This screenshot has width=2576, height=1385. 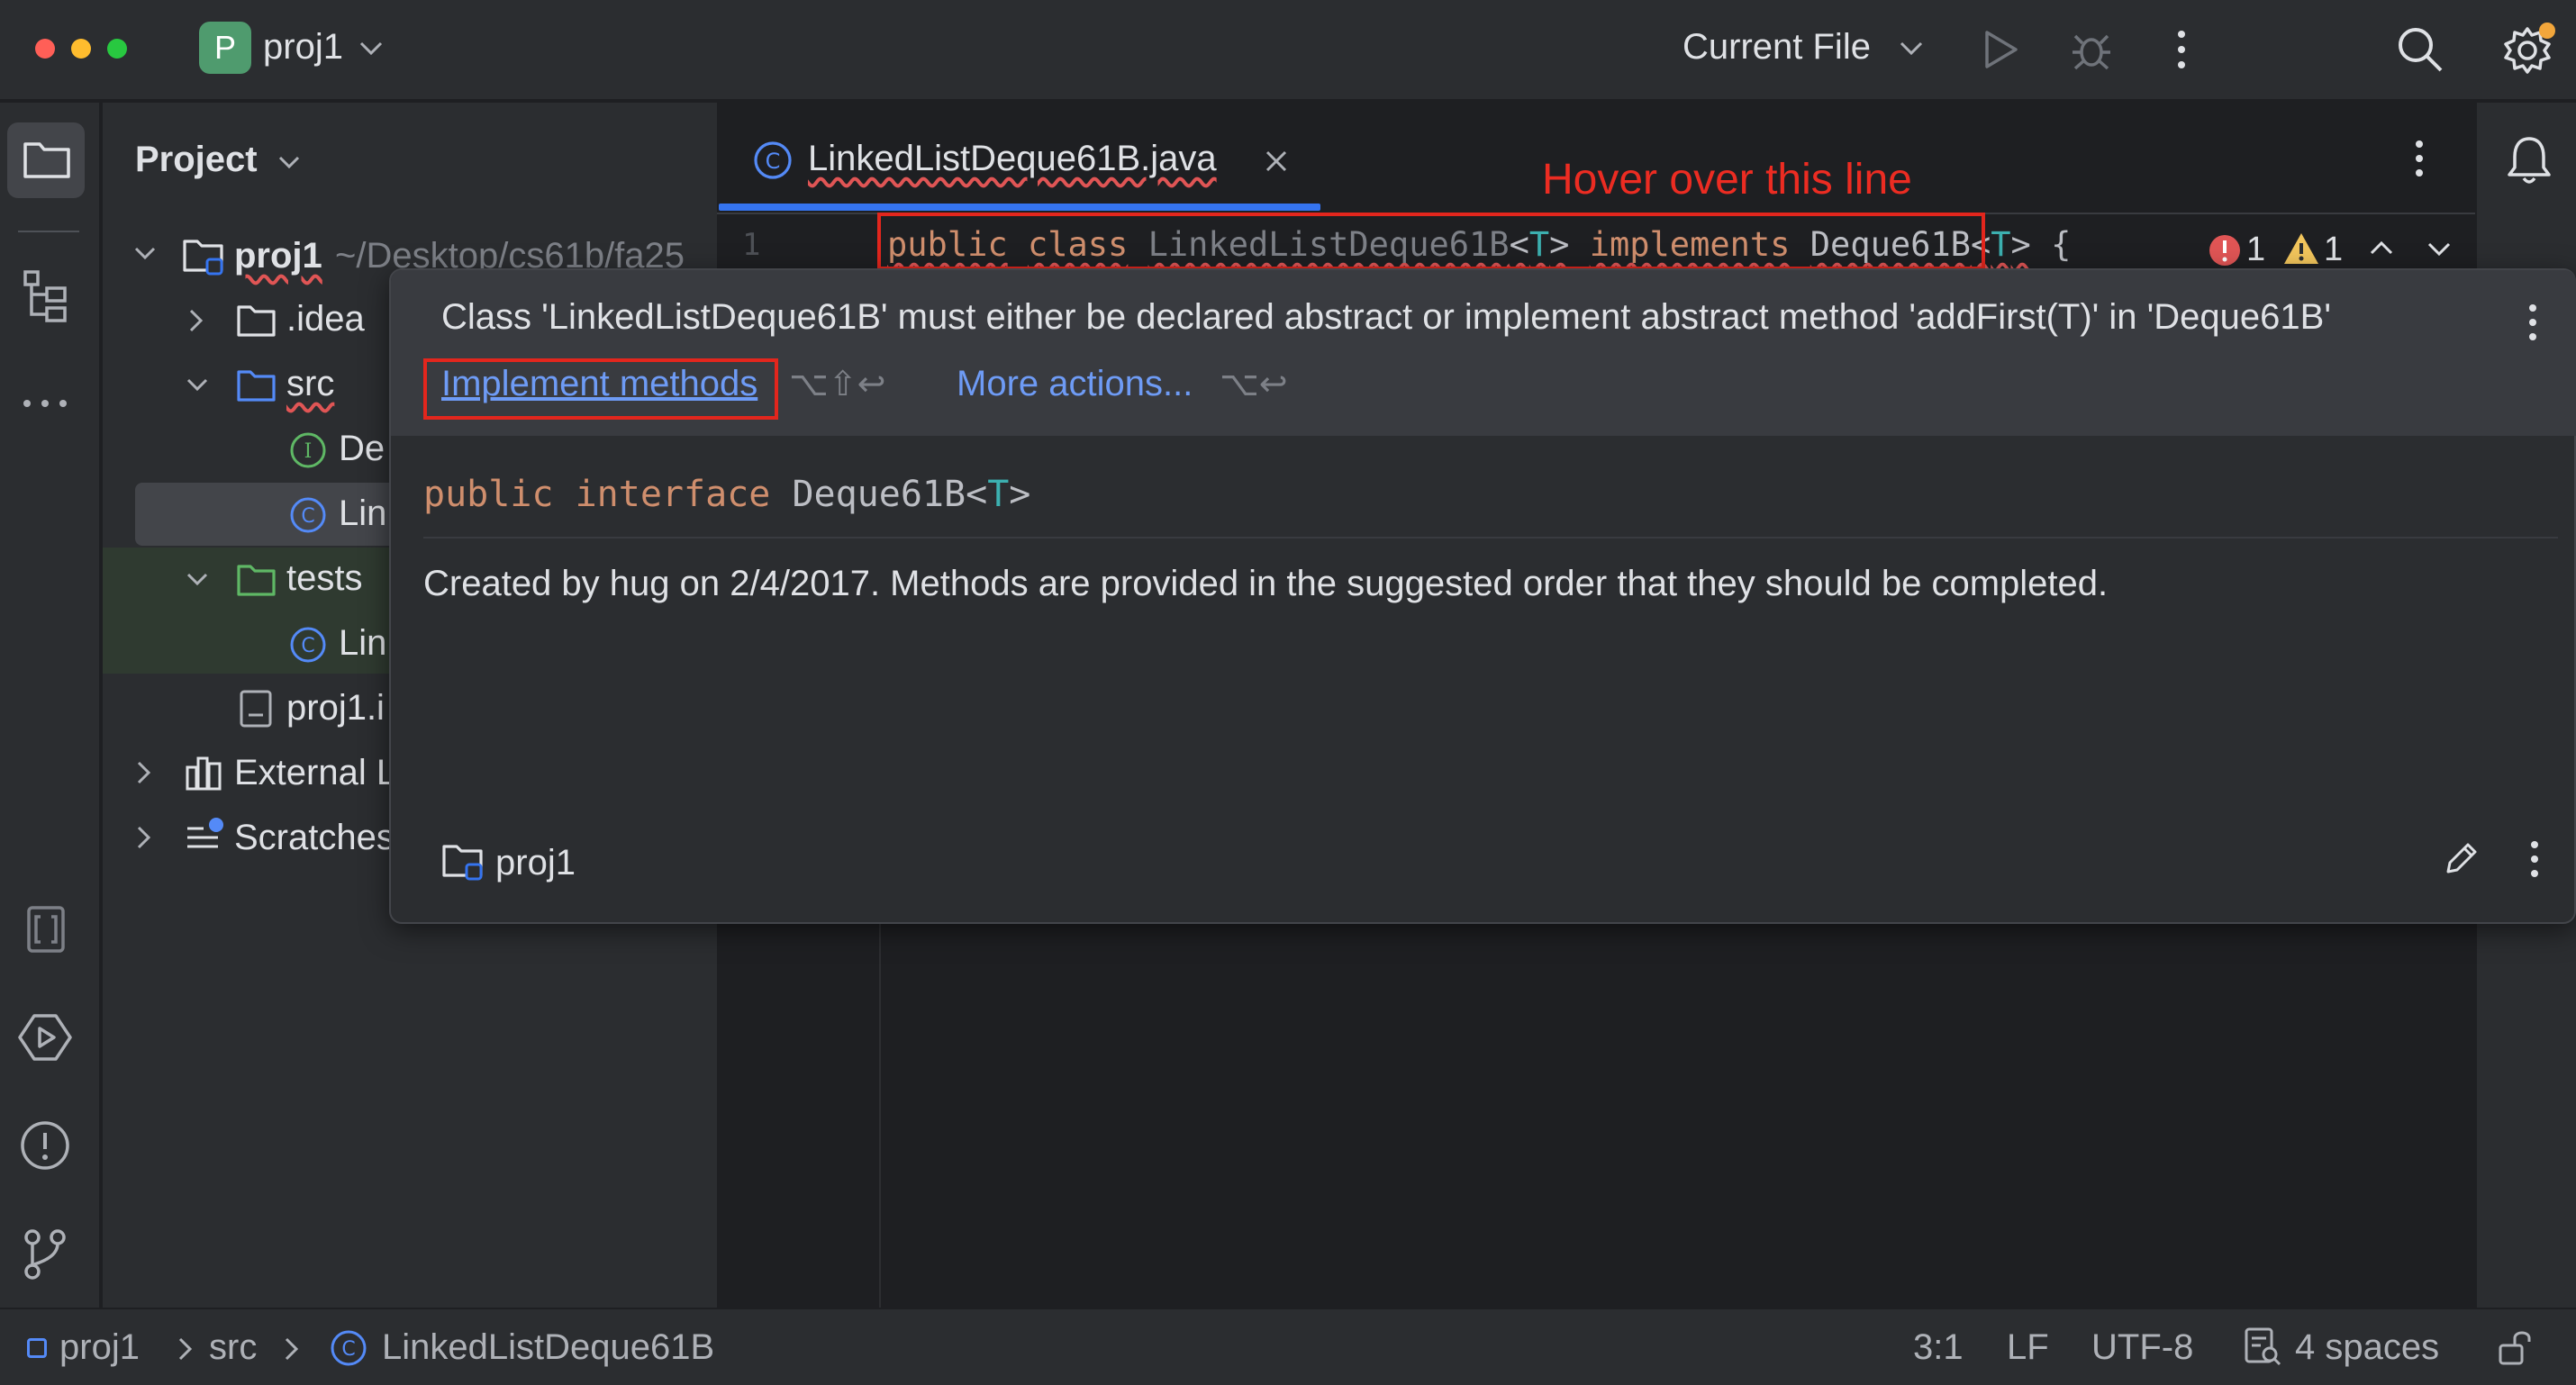 I want to click on notifications-bell-icon, so click(x=2529, y=160).